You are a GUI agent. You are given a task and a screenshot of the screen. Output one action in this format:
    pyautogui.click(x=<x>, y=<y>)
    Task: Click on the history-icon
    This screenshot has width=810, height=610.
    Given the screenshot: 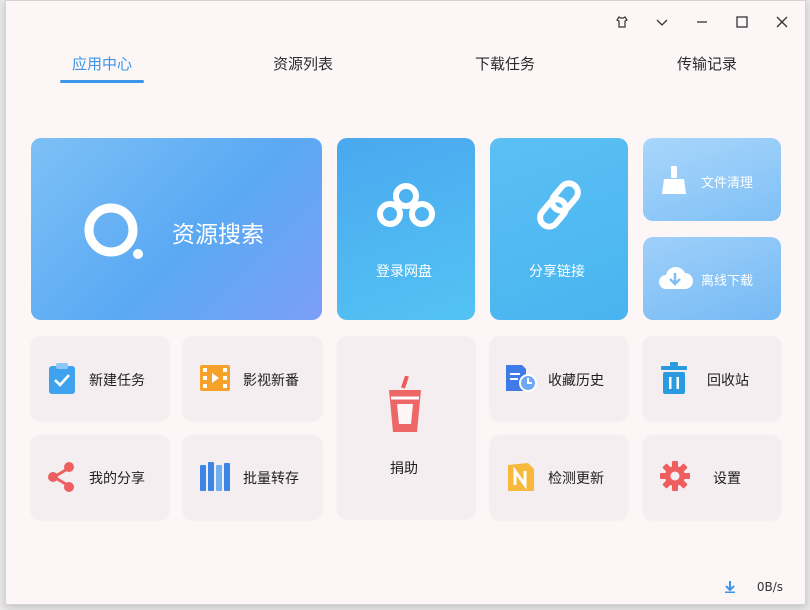 What is the action you would take?
    pyautogui.click(x=521, y=378)
    